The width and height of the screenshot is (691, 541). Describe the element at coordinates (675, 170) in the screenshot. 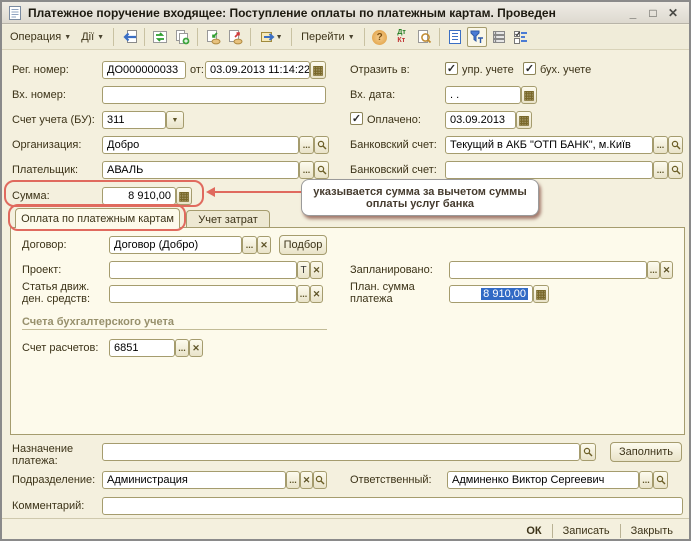

I see `bank-account2-search-button` at that location.